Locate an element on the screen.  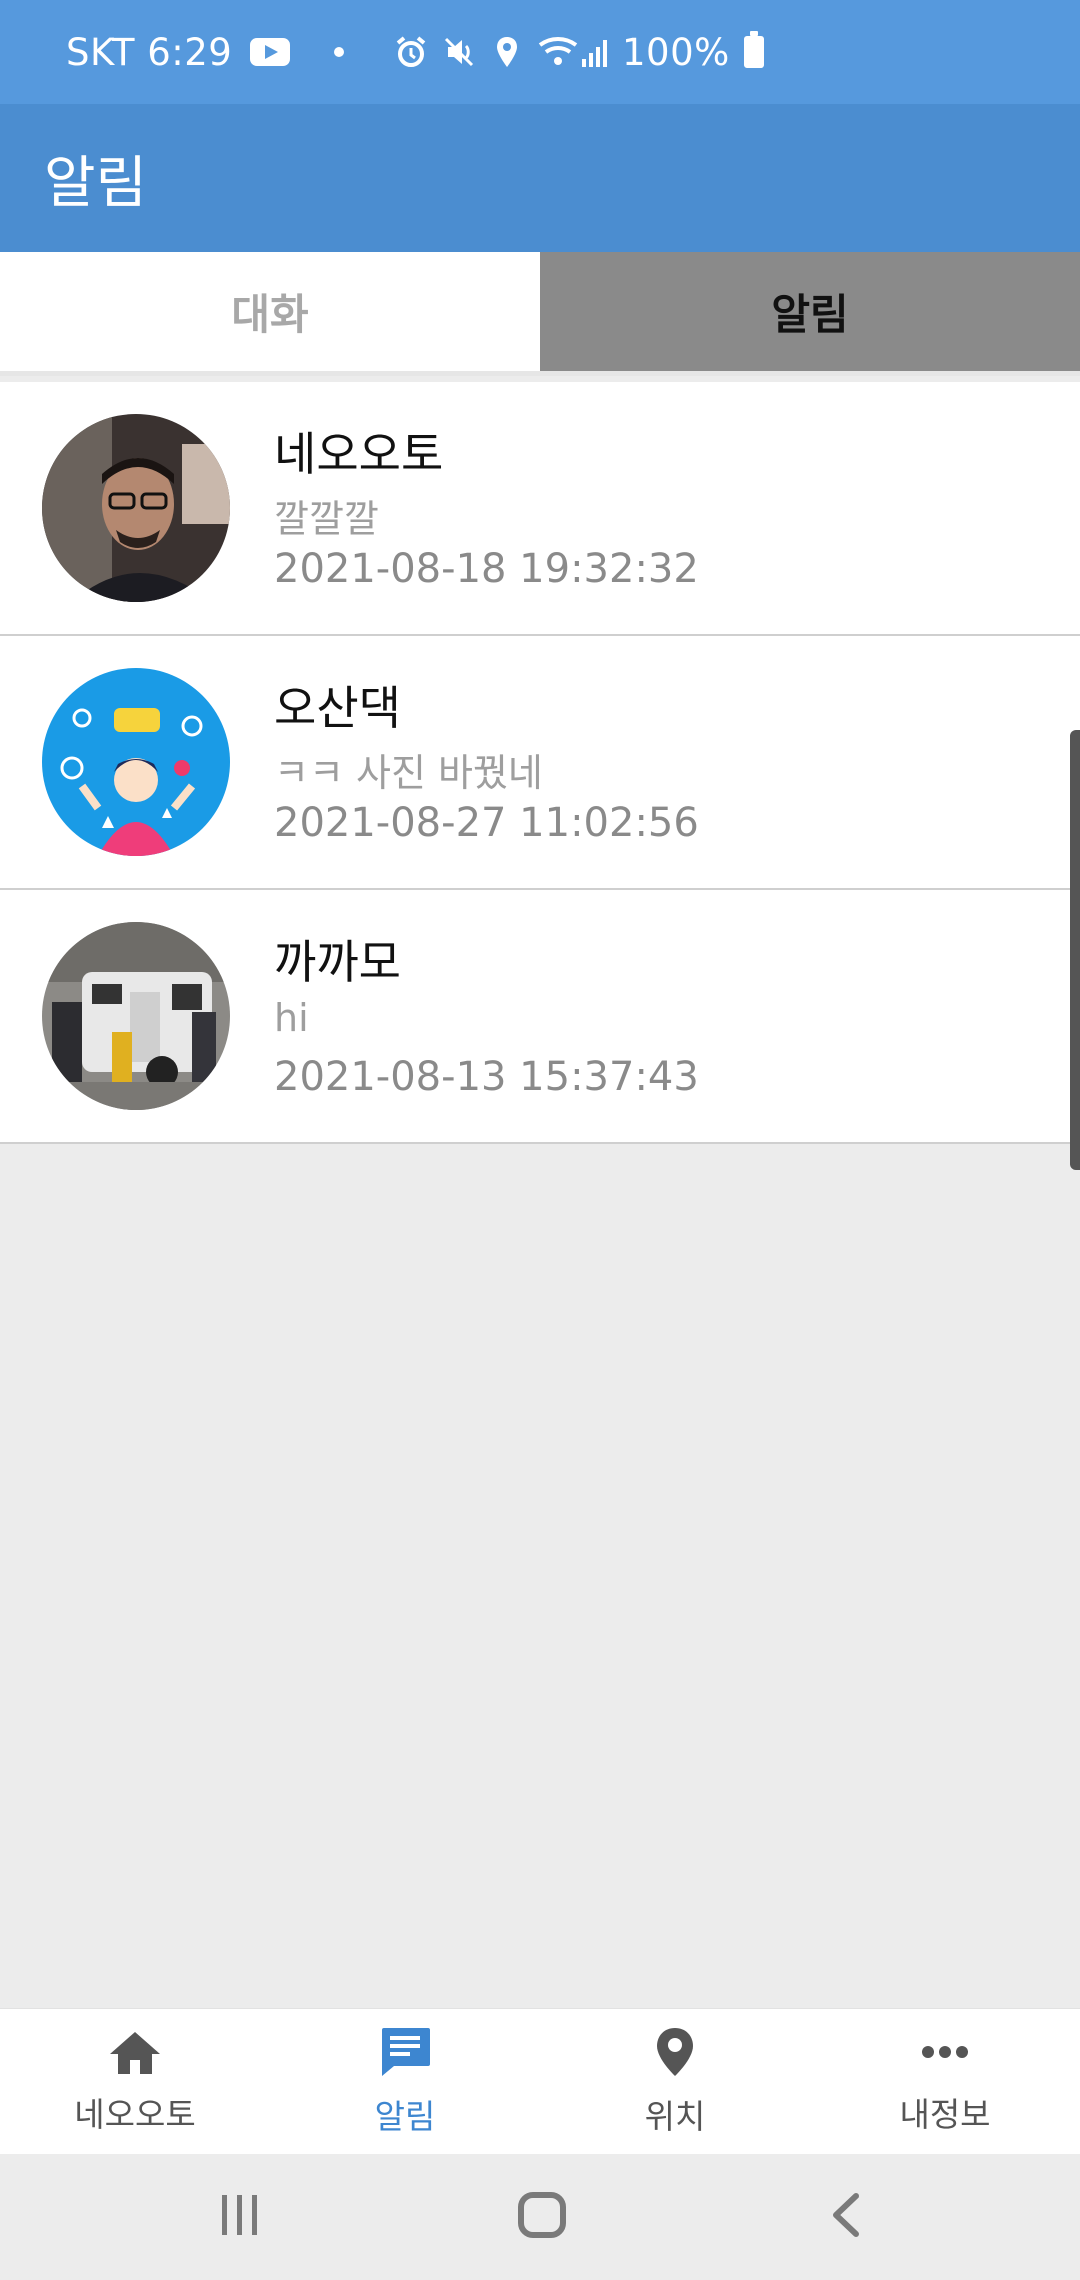
message-time: 2021-08-13 15:37:43 is located at coordinates (486, 1077).